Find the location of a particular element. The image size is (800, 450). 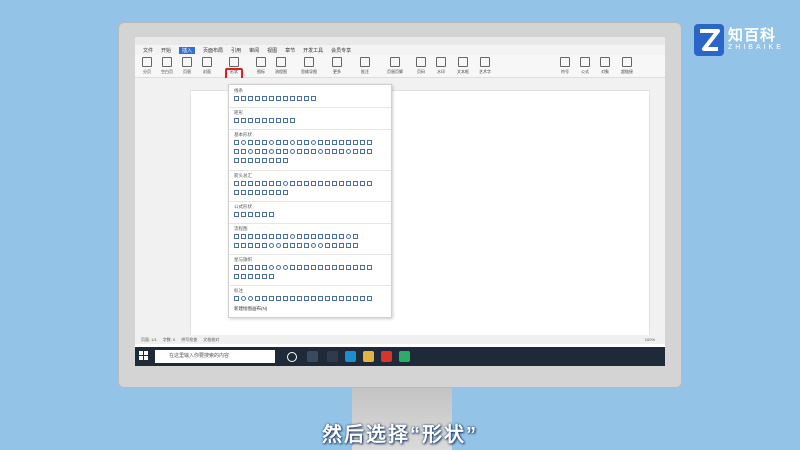

ribbon-button-hyperlink: 超链接 is located at coordinates (627, 66).